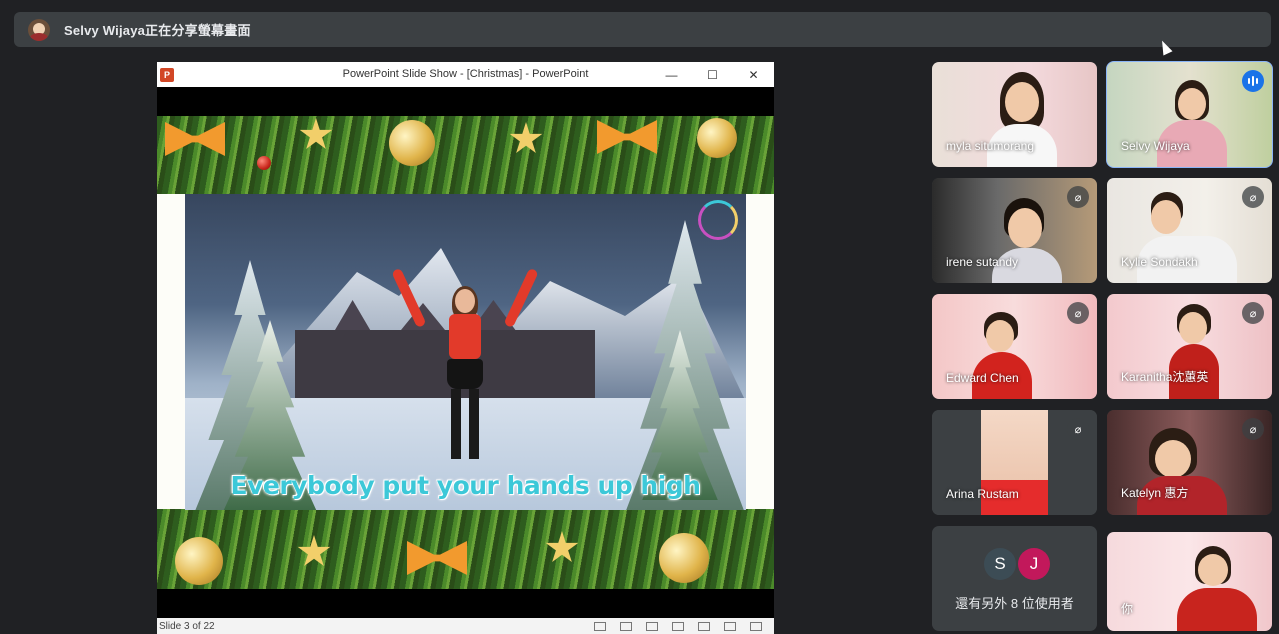 The height and width of the screenshot is (634, 1279). What do you see at coordinates (1189, 581) in the screenshot?
I see `self-tile: 你` at bounding box center [1189, 581].